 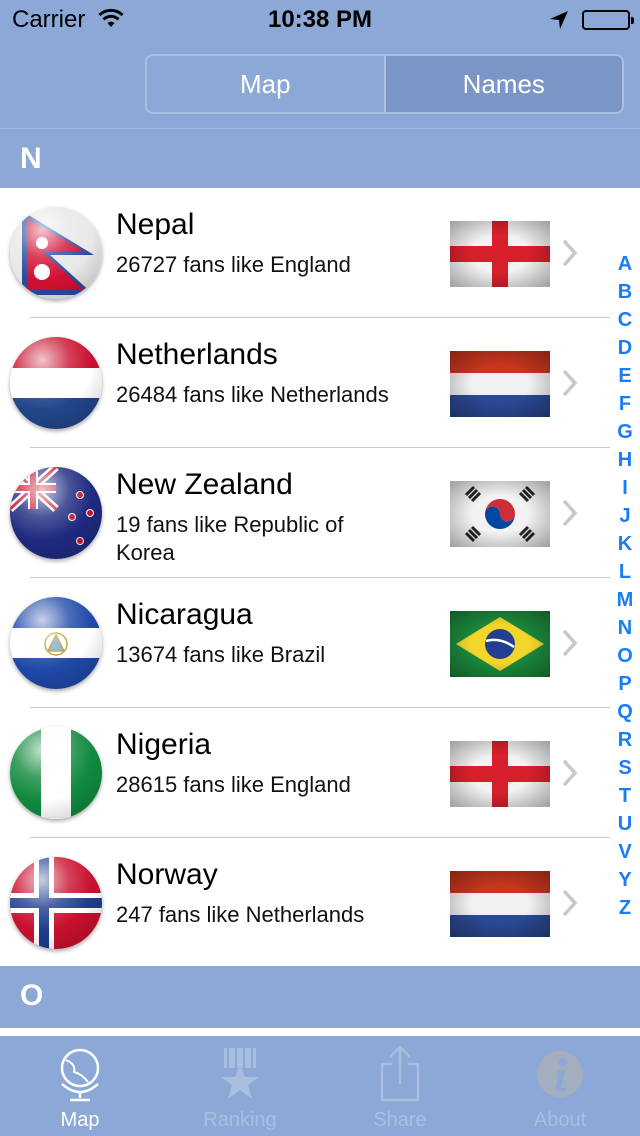 What do you see at coordinates (625, 880) in the screenshot?
I see `index-letter: Y` at bounding box center [625, 880].